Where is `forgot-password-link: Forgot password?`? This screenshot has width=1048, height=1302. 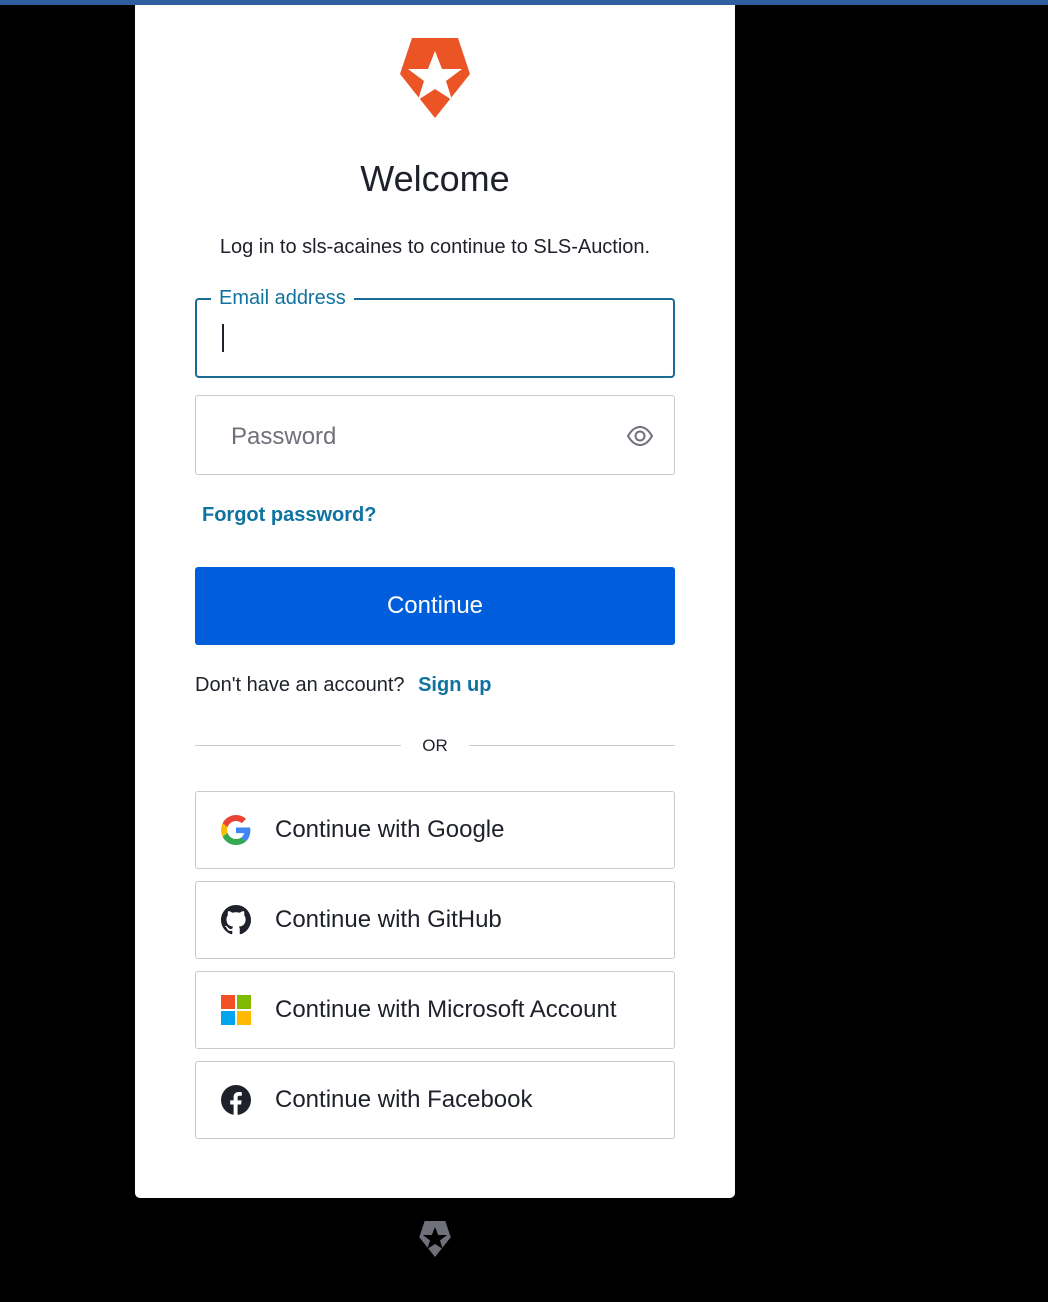
forgot-password-link: Forgot password? is located at coordinates (289, 515).